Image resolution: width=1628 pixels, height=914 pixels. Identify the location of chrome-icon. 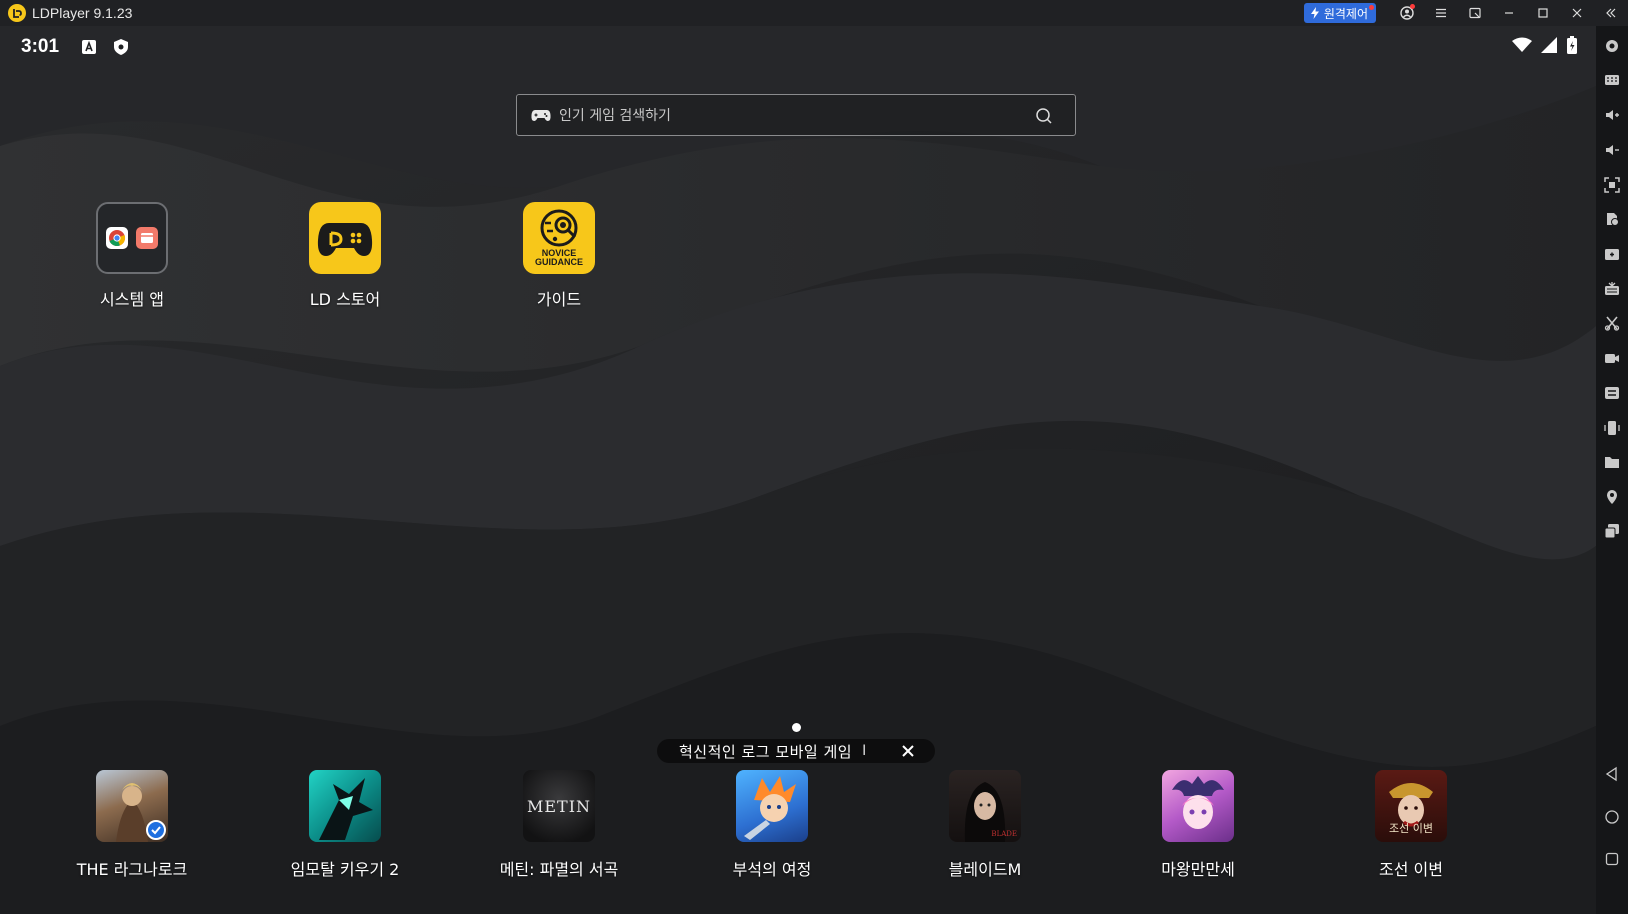
(117, 238).